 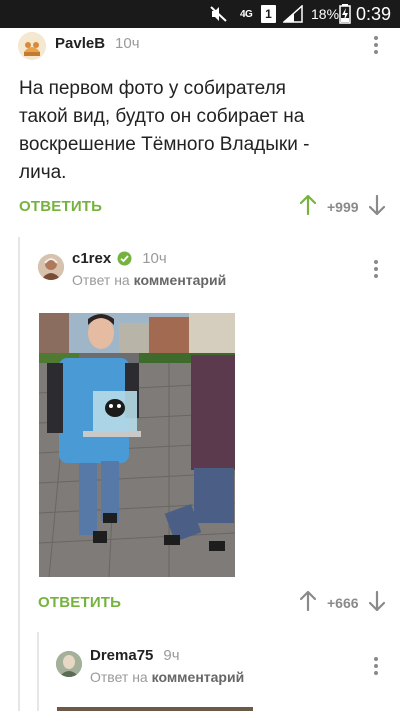 I want to click on mute-icon, so click(x=220, y=14).